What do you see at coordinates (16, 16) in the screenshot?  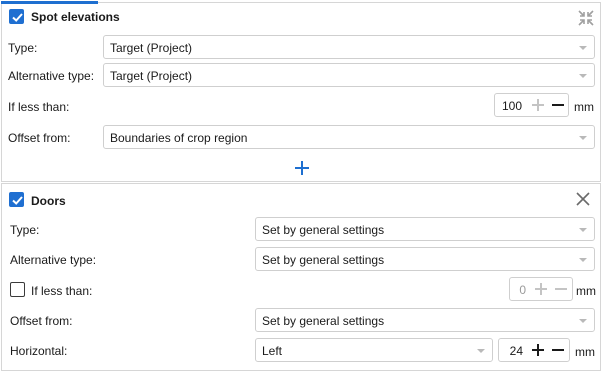 I see `spot-elevations-checkbox` at bounding box center [16, 16].